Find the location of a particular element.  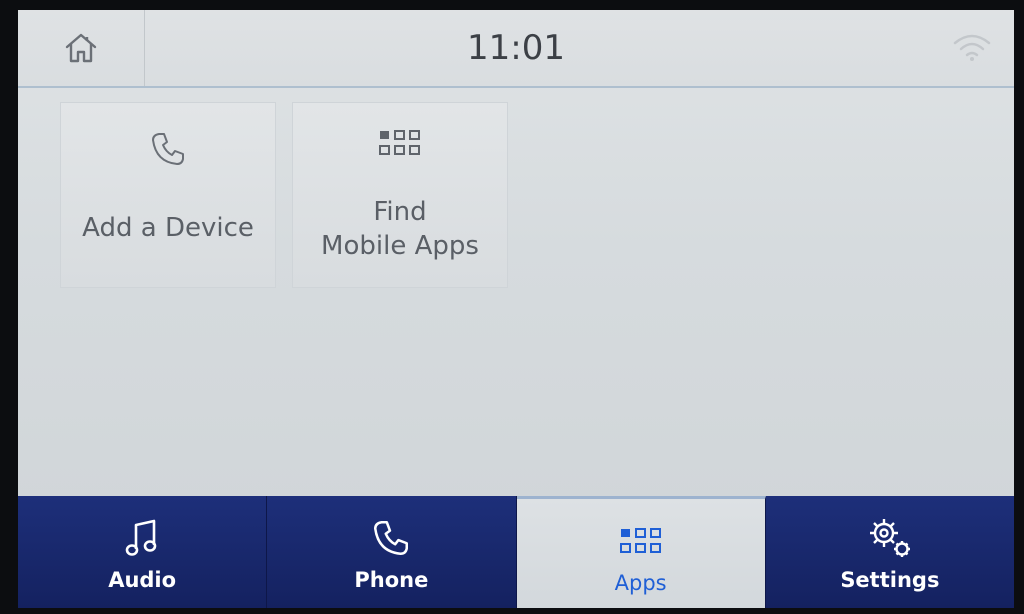

gear-icon is located at coordinates (889, 538).